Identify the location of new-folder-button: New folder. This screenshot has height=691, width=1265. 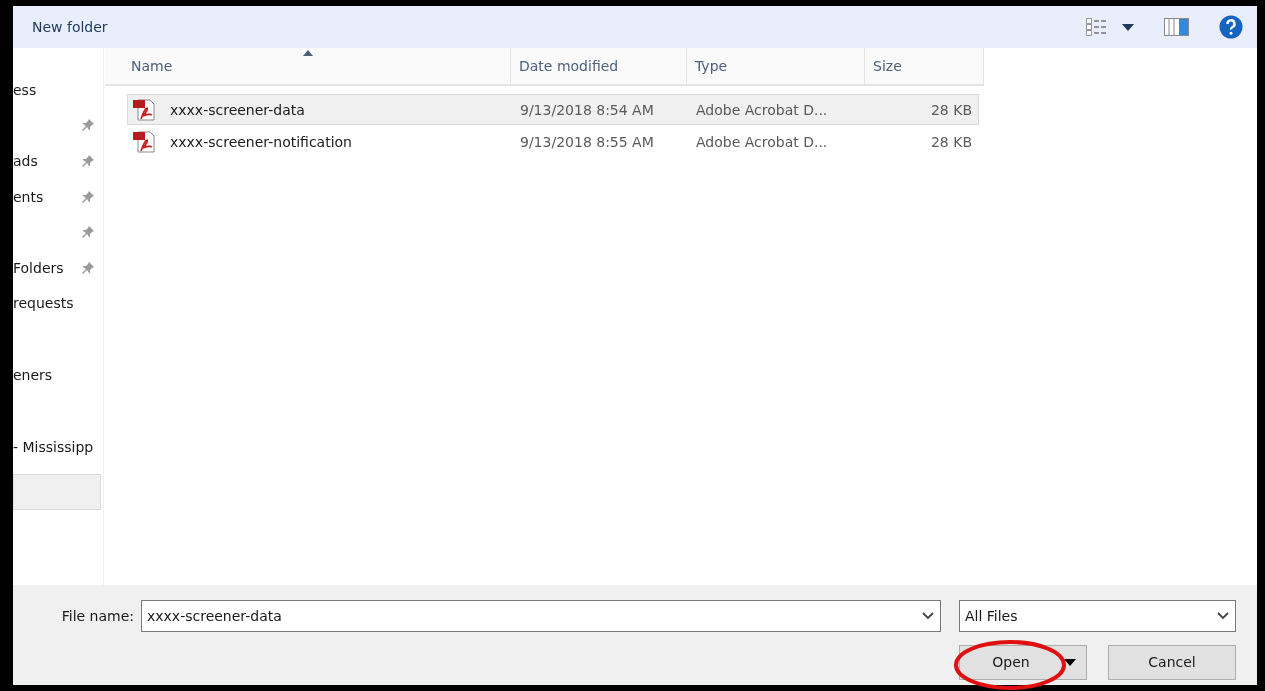
(70, 27).